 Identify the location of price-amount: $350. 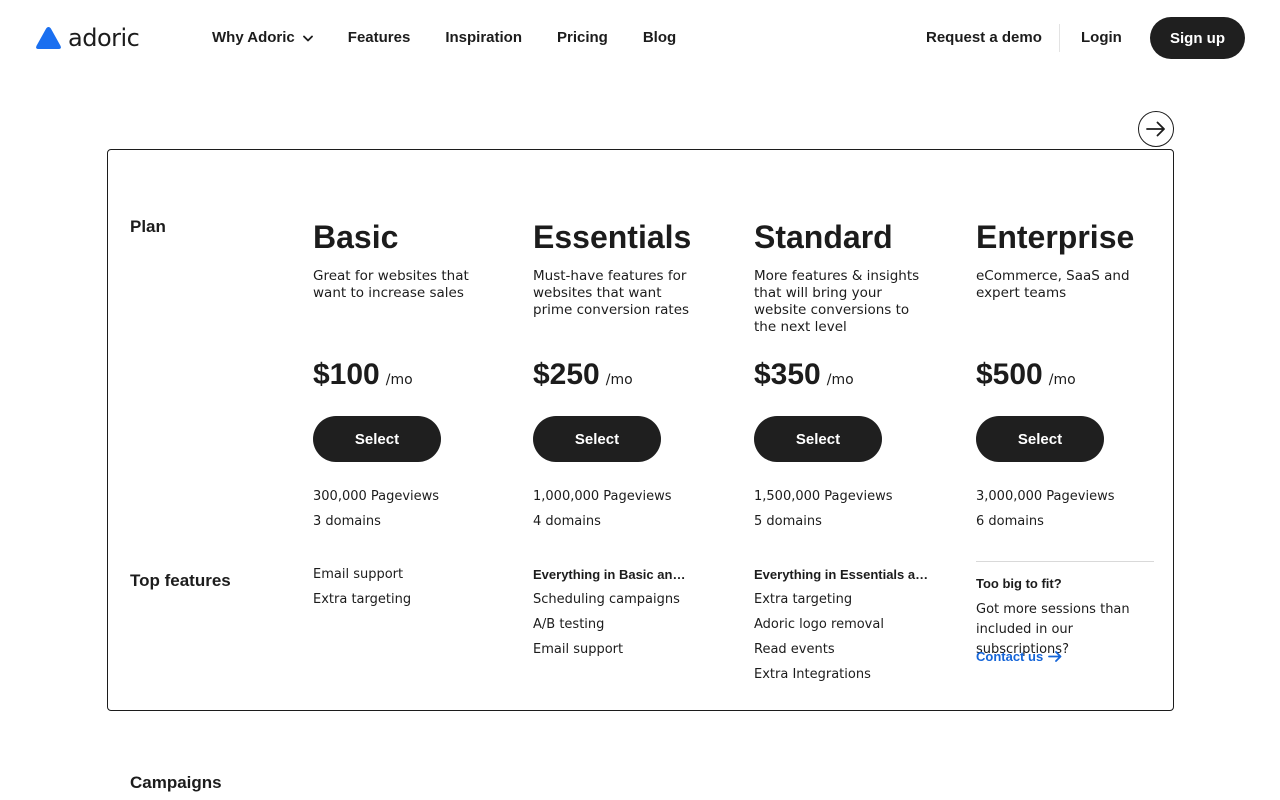
(787, 374).